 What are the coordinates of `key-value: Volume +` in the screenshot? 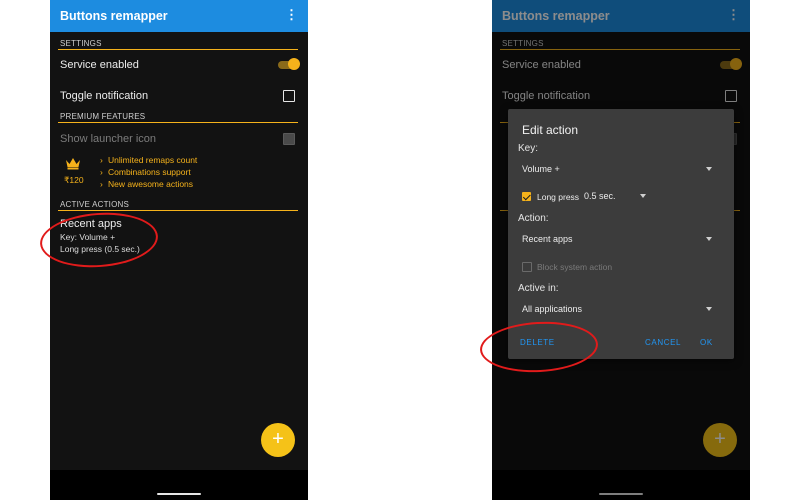 It's located at (541, 169).